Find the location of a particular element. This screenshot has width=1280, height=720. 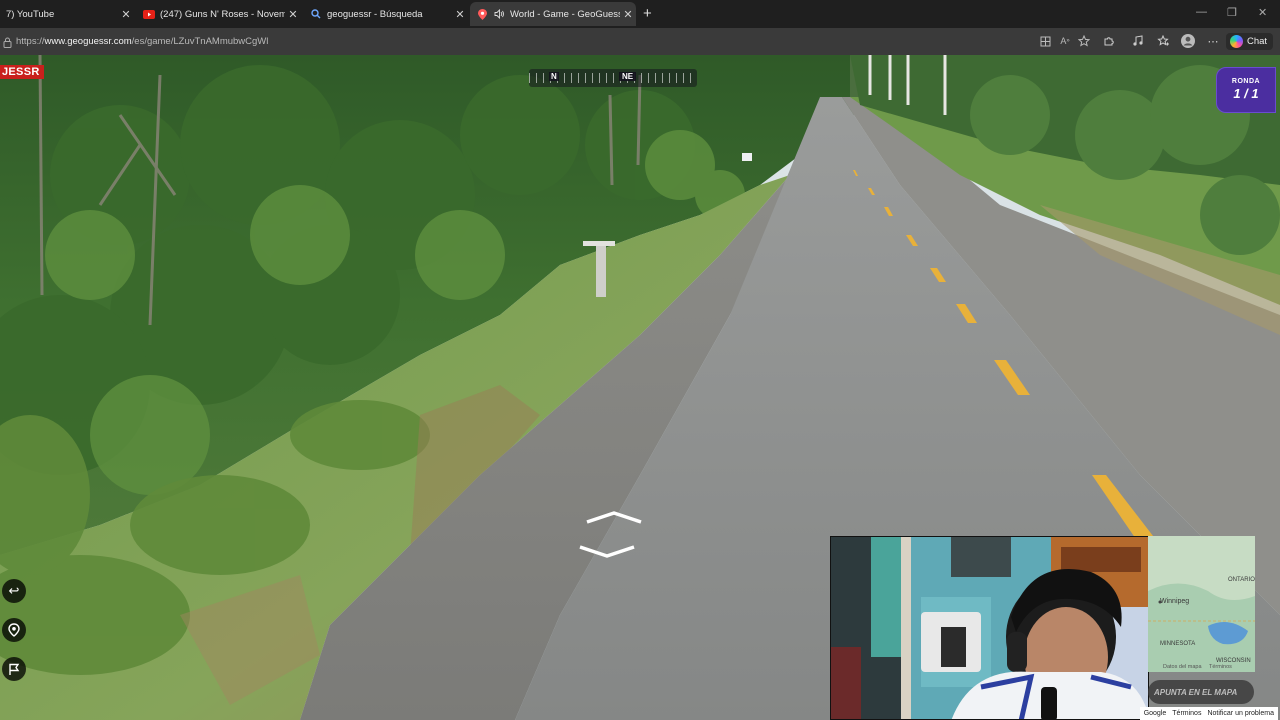

place-flag-button is located at coordinates (14, 669).